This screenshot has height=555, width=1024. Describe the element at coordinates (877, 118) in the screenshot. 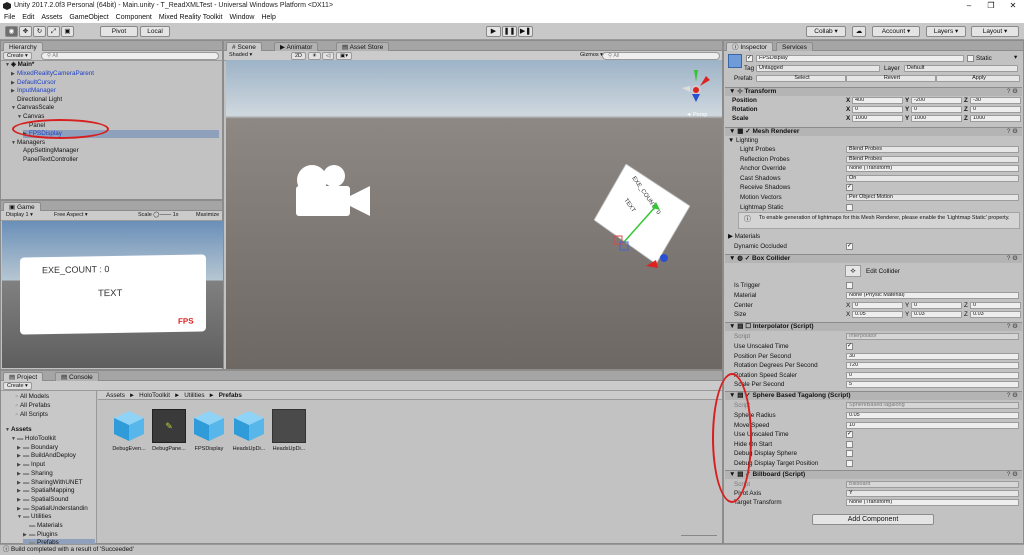

I see `scale-x-field: 1000` at that location.